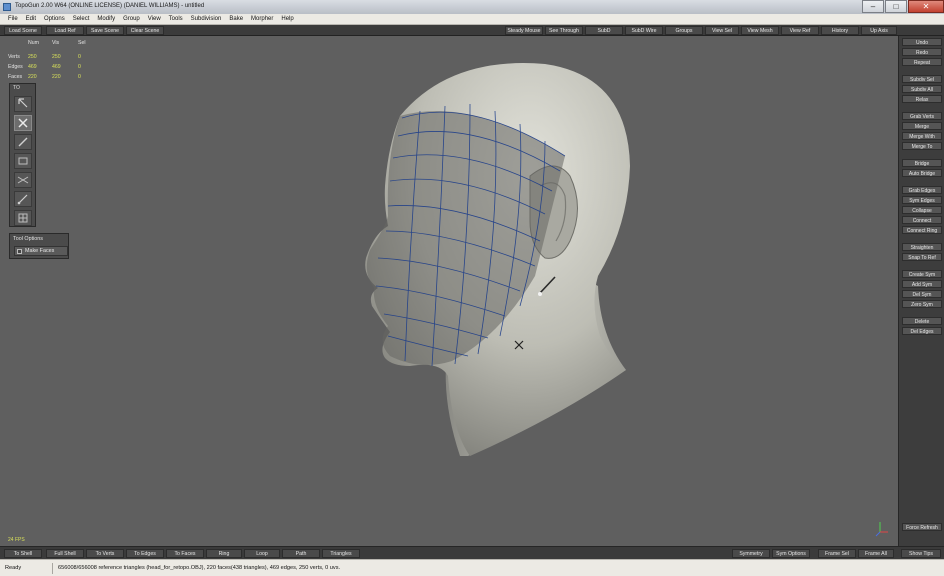 The width and height of the screenshot is (944, 576). I want to click on menu-bake: Bake, so click(236, 19).